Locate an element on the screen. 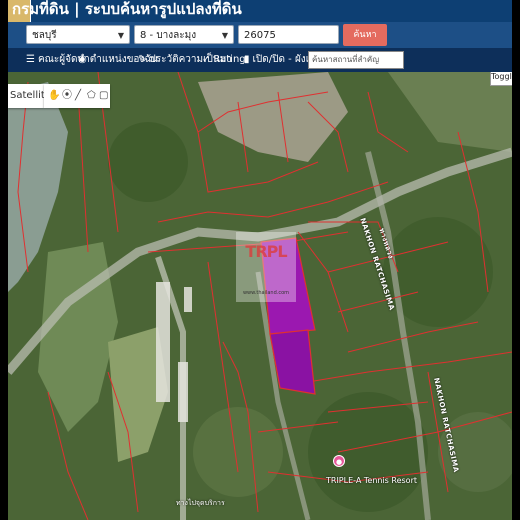  rating-icon: ✓ is located at coordinates (206, 59).